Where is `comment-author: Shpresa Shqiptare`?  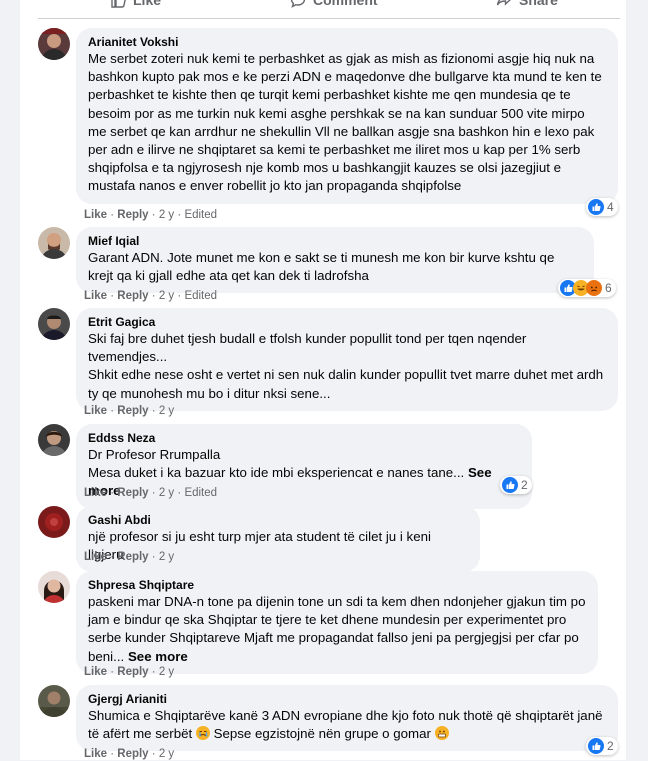 comment-author: Shpresa Shqiptare is located at coordinates (337, 585).